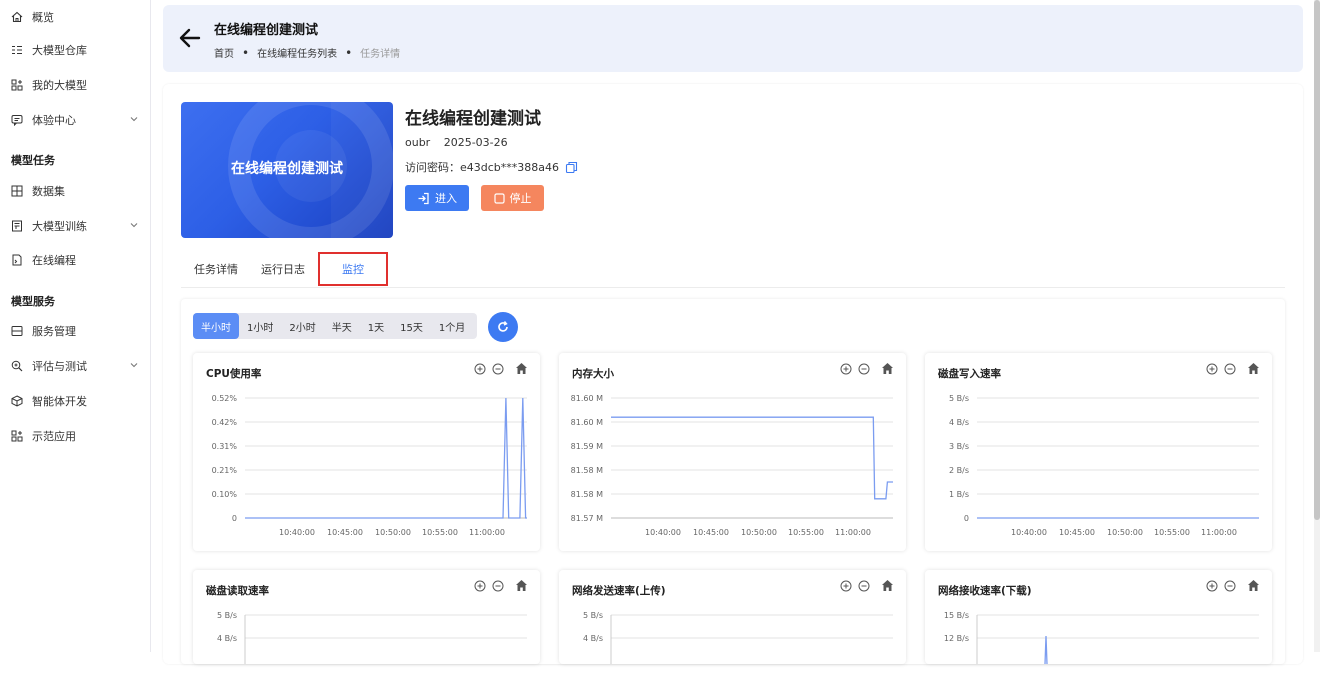 Image resolution: width=1320 pixels, height=682 pixels. What do you see at coordinates (452, 326) in the screenshot?
I see `range-1-month: 1个月` at bounding box center [452, 326].